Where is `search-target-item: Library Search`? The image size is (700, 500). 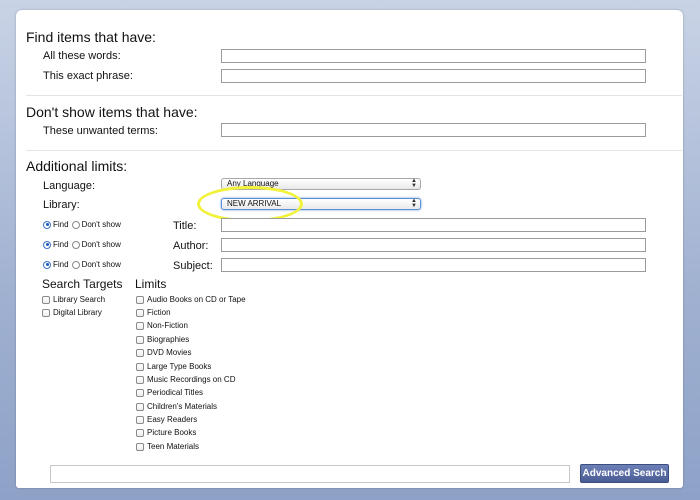 search-target-item: Library Search is located at coordinates (73, 299).